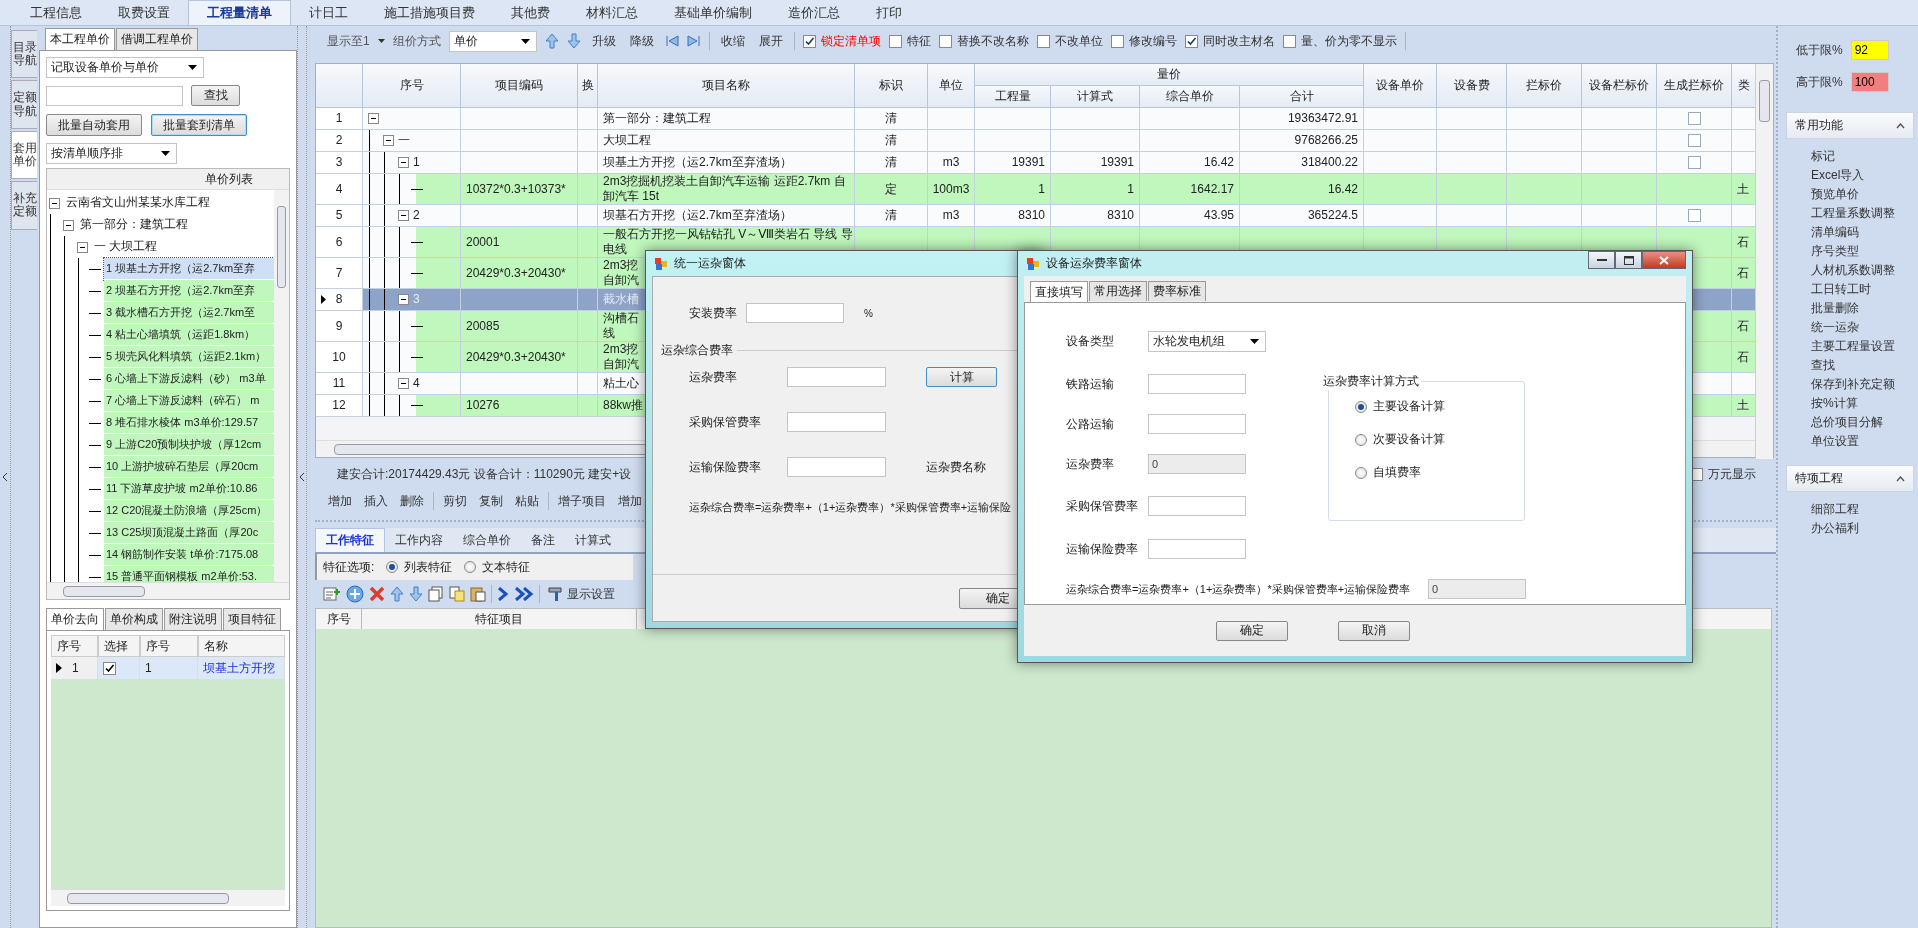 The height and width of the screenshot is (928, 1918). What do you see at coordinates (189, 511) in the screenshot?
I see `tree-item: 12 C20混凝土防浪墙（厚25cm）` at bounding box center [189, 511].